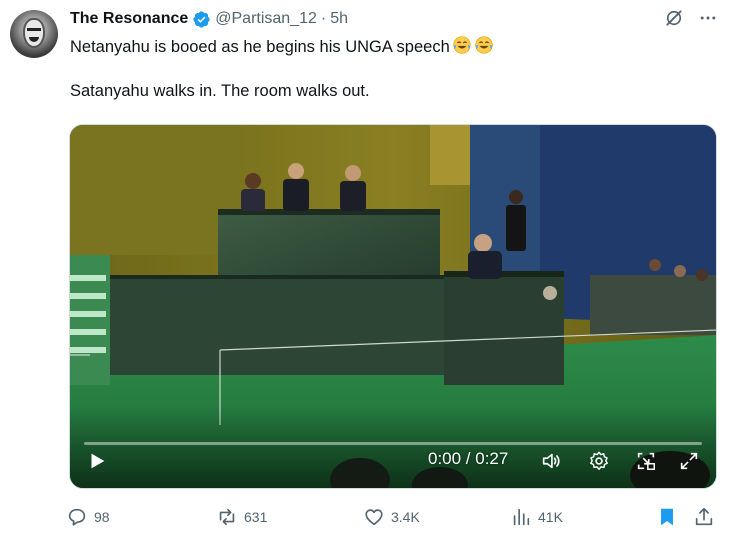 The image size is (732, 537). What do you see at coordinates (34, 30) in the screenshot?
I see `avatar-eyes` at bounding box center [34, 30].